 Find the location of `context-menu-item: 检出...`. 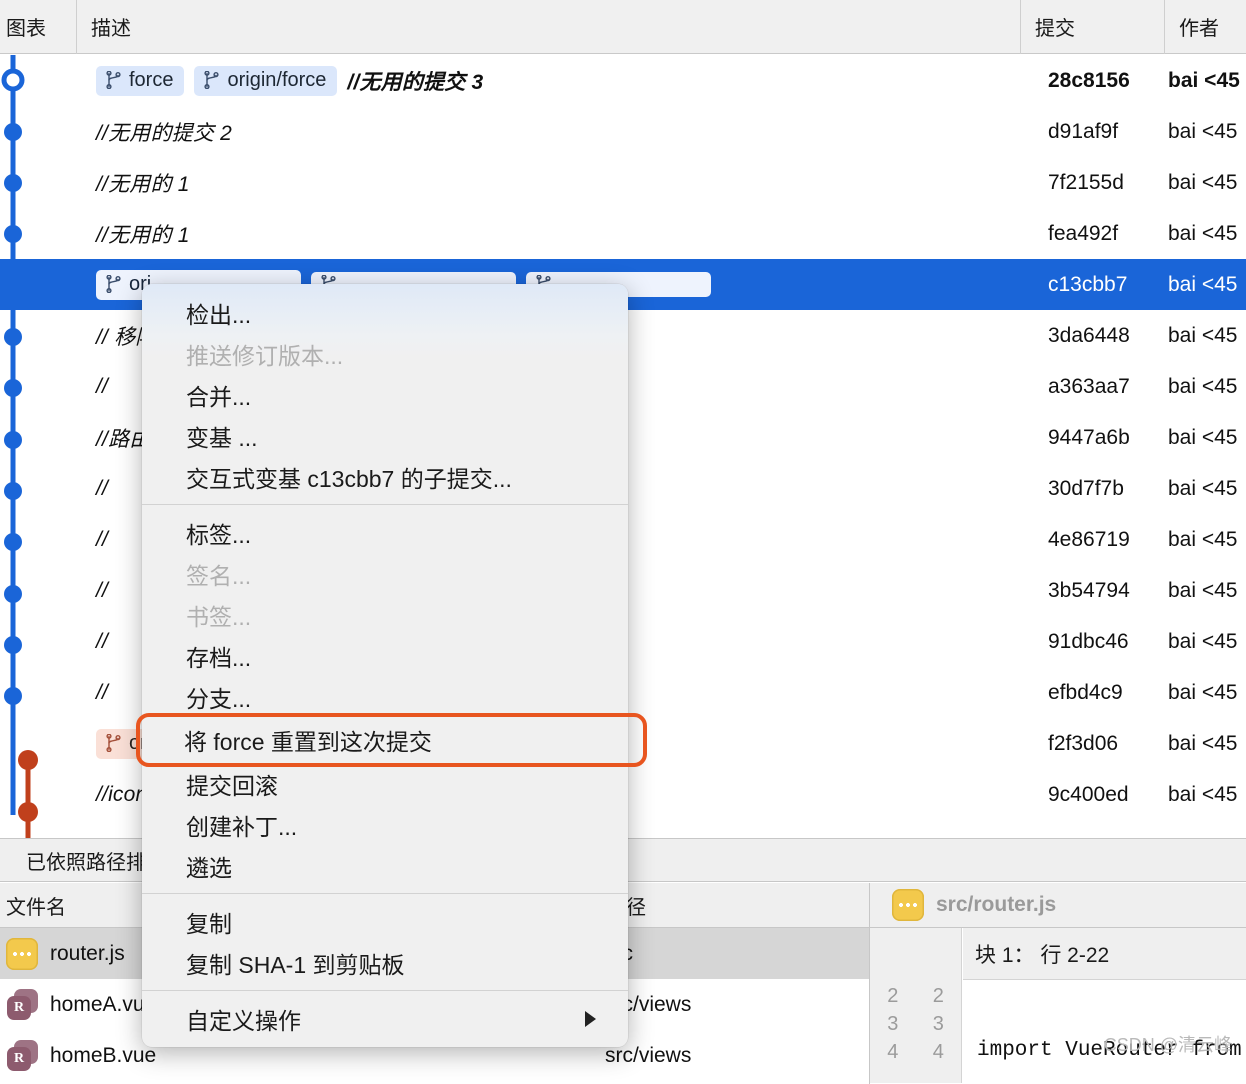

context-menu-item: 检出... is located at coordinates (385, 312).